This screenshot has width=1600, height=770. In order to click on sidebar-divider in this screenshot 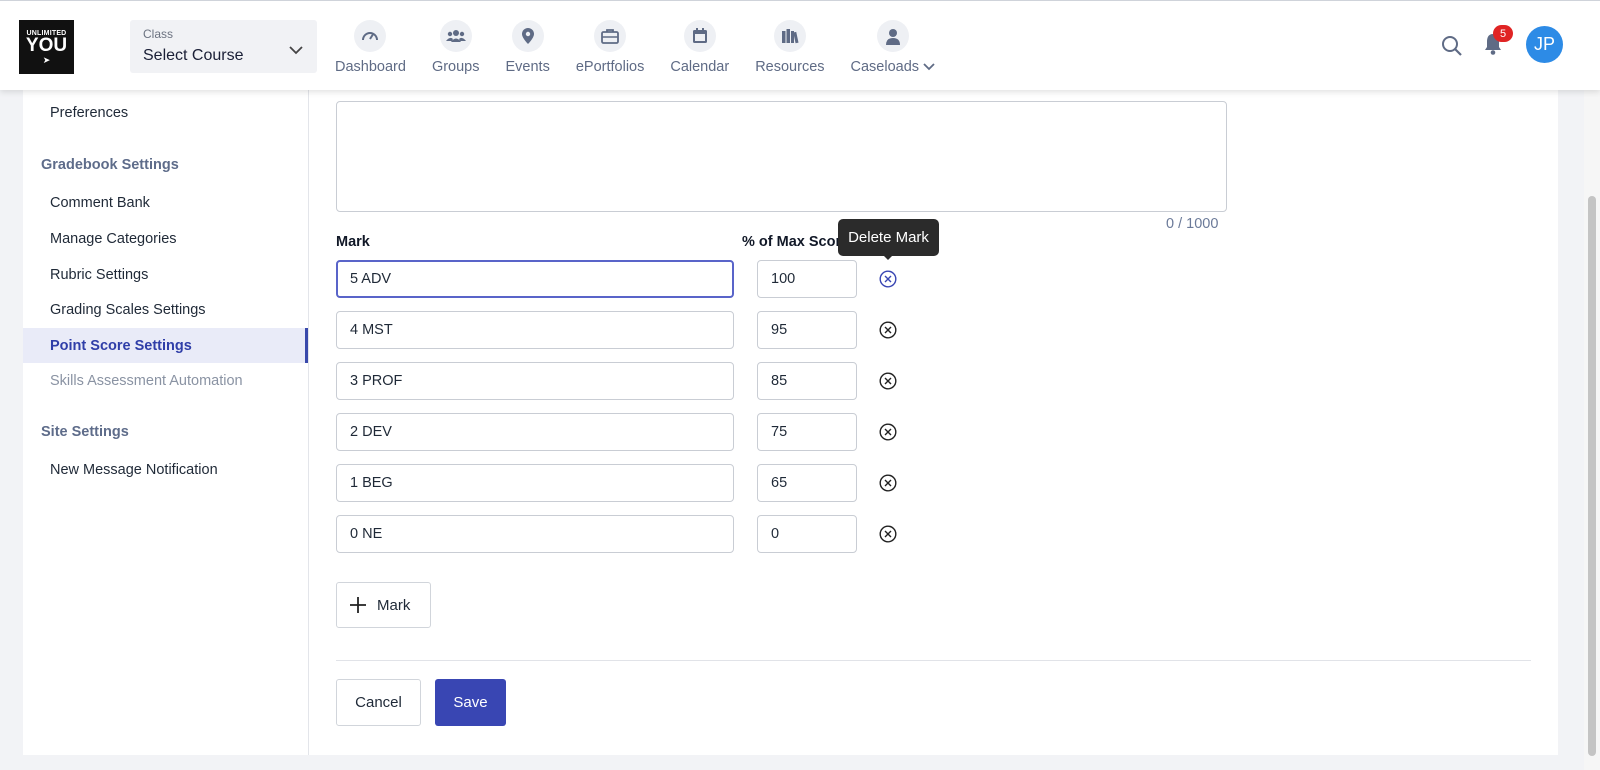, I will do `click(308, 422)`.